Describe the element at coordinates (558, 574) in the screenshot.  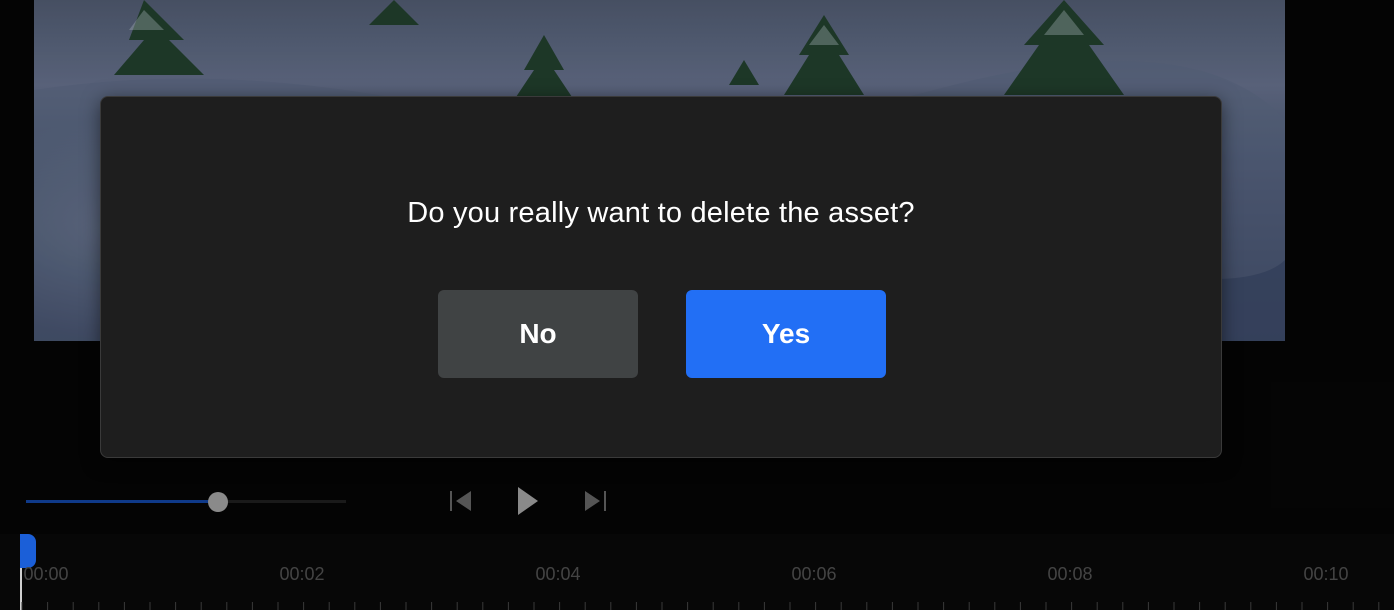
I see `timeline-tick-label: 00:04` at that location.